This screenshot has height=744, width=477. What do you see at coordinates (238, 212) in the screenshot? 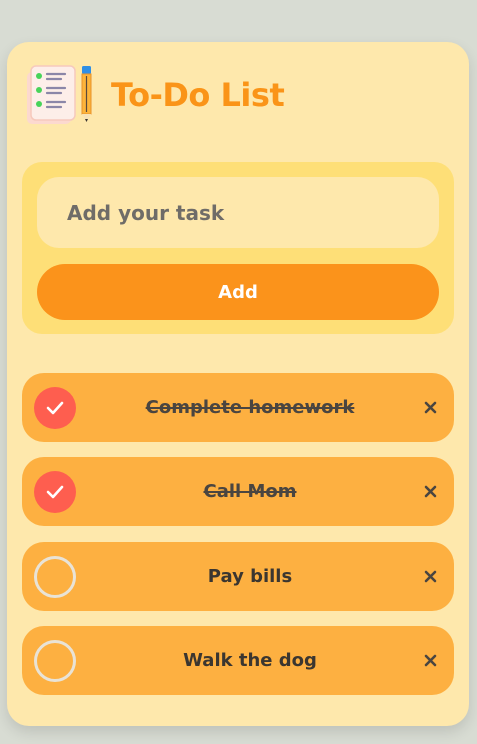
I see `task-input` at bounding box center [238, 212].